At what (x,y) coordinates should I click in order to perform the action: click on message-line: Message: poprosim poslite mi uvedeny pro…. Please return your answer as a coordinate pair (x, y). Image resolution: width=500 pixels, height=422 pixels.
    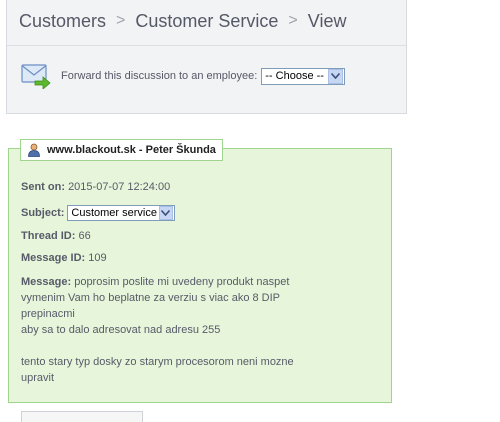
    Looking at the image, I should click on (196, 282).